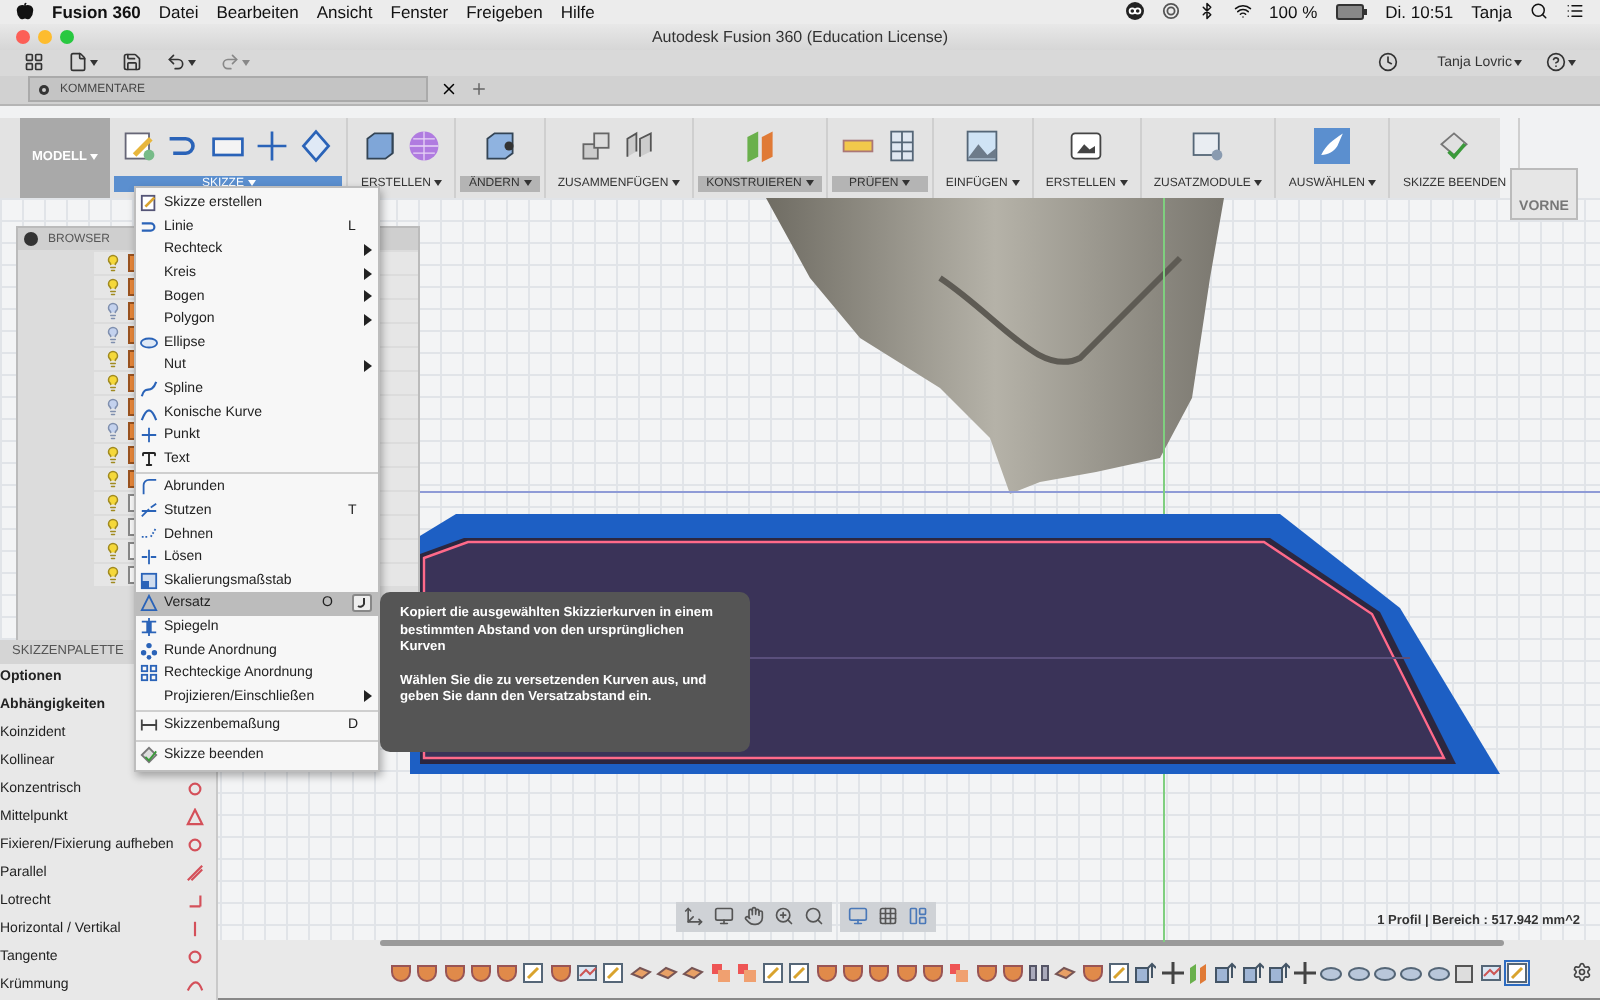 Image resolution: width=1600 pixels, height=1000 pixels. I want to click on extrude-feature-icon, so click(1145, 972).